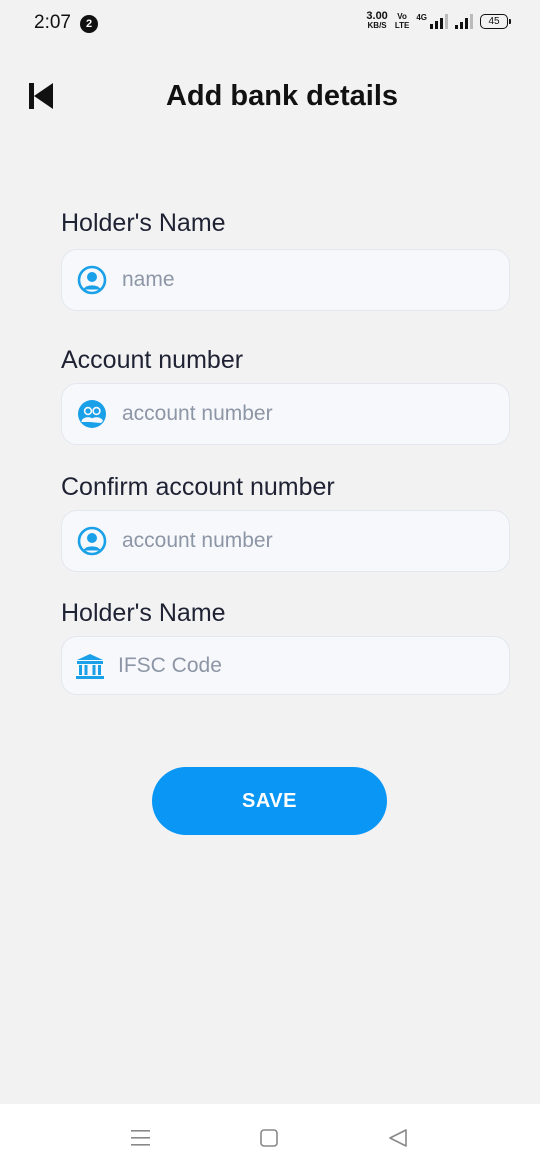 Image resolution: width=540 pixels, height=1170 pixels. Describe the element at coordinates (302, 280) in the screenshot. I see `holder-name-input` at that location.